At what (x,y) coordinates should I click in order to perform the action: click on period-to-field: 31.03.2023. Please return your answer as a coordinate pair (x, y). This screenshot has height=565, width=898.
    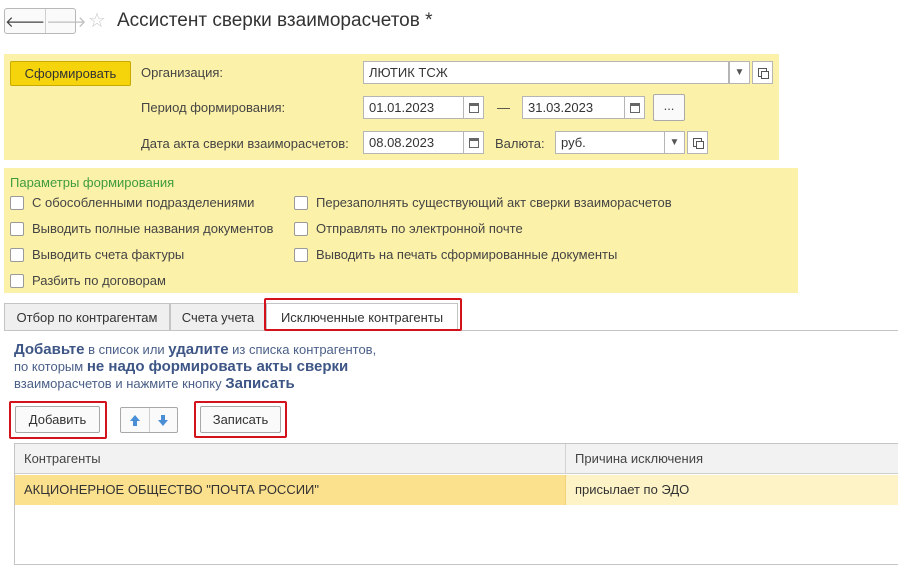
    Looking at the image, I should click on (573, 107).